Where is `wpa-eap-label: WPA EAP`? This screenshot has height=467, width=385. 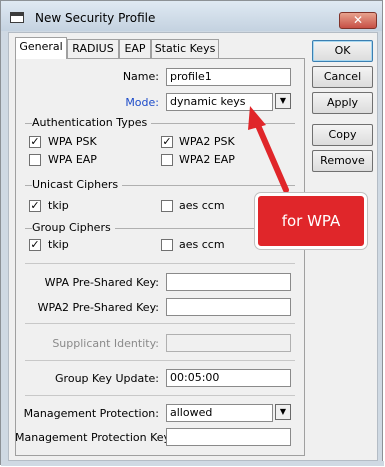 wpa-eap-label: WPA EAP is located at coordinates (72, 159).